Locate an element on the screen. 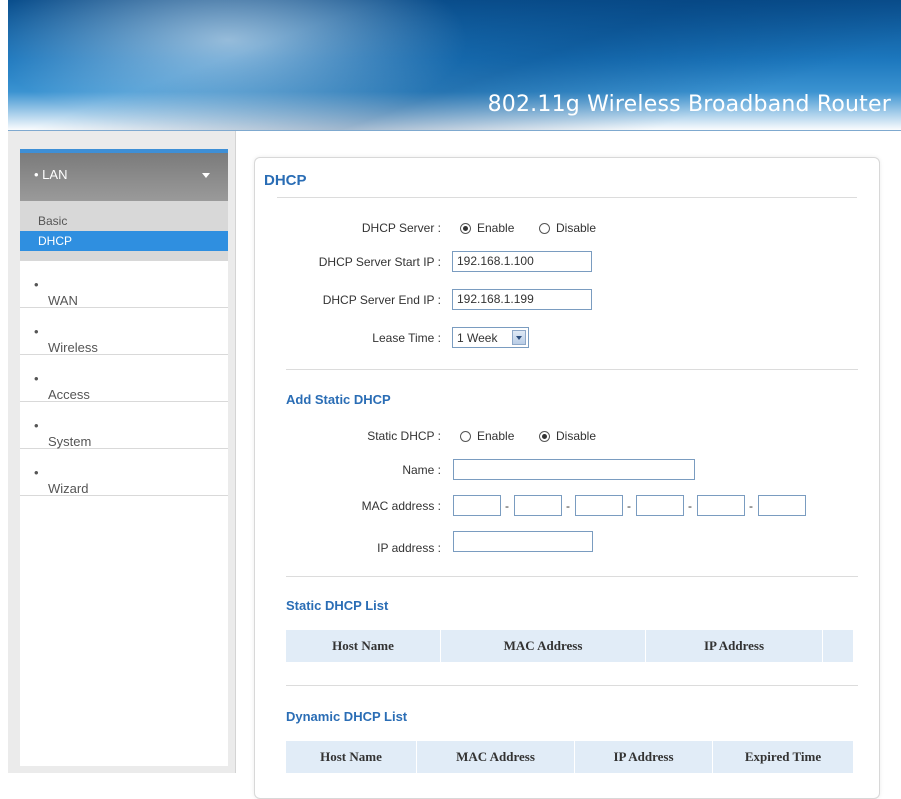 The image size is (901, 799). router-title: 802.11g Wireless Broadband Router is located at coordinates (689, 104).